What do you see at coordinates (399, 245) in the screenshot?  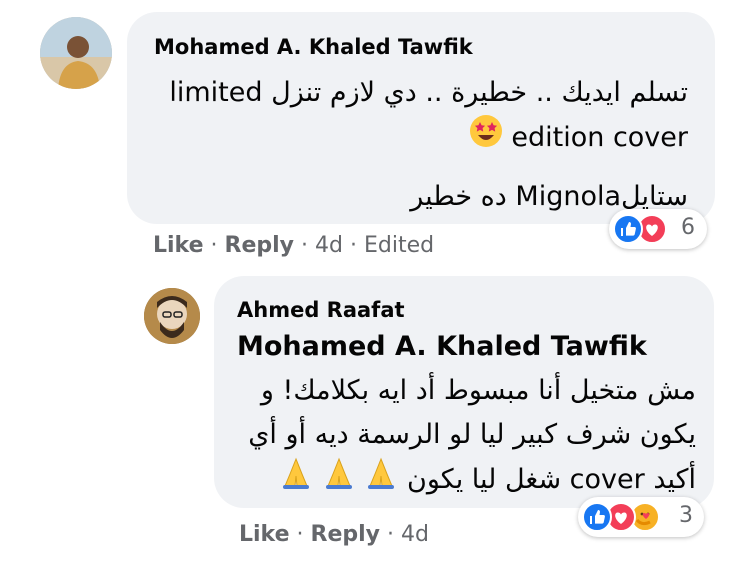 I see `edited-label: Edited` at bounding box center [399, 245].